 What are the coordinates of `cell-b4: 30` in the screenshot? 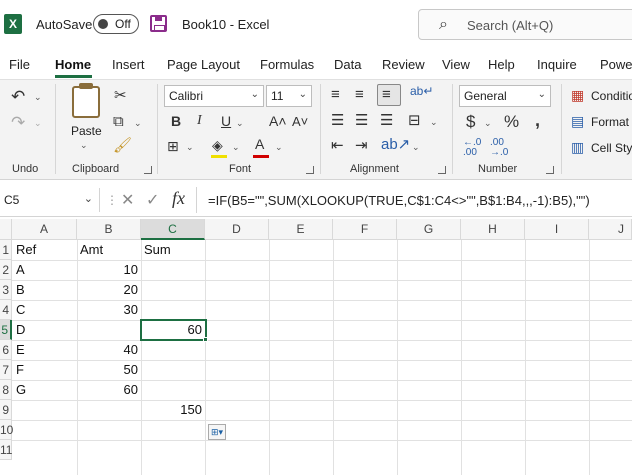 It's located at (108, 310).